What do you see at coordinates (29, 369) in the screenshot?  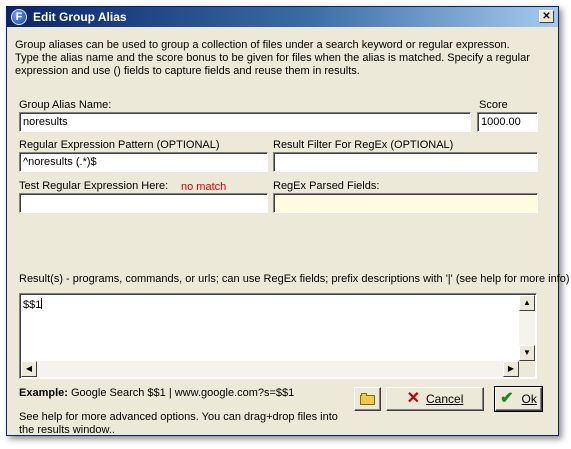 I see `scroll-left-arrow-icon: ◀` at bounding box center [29, 369].